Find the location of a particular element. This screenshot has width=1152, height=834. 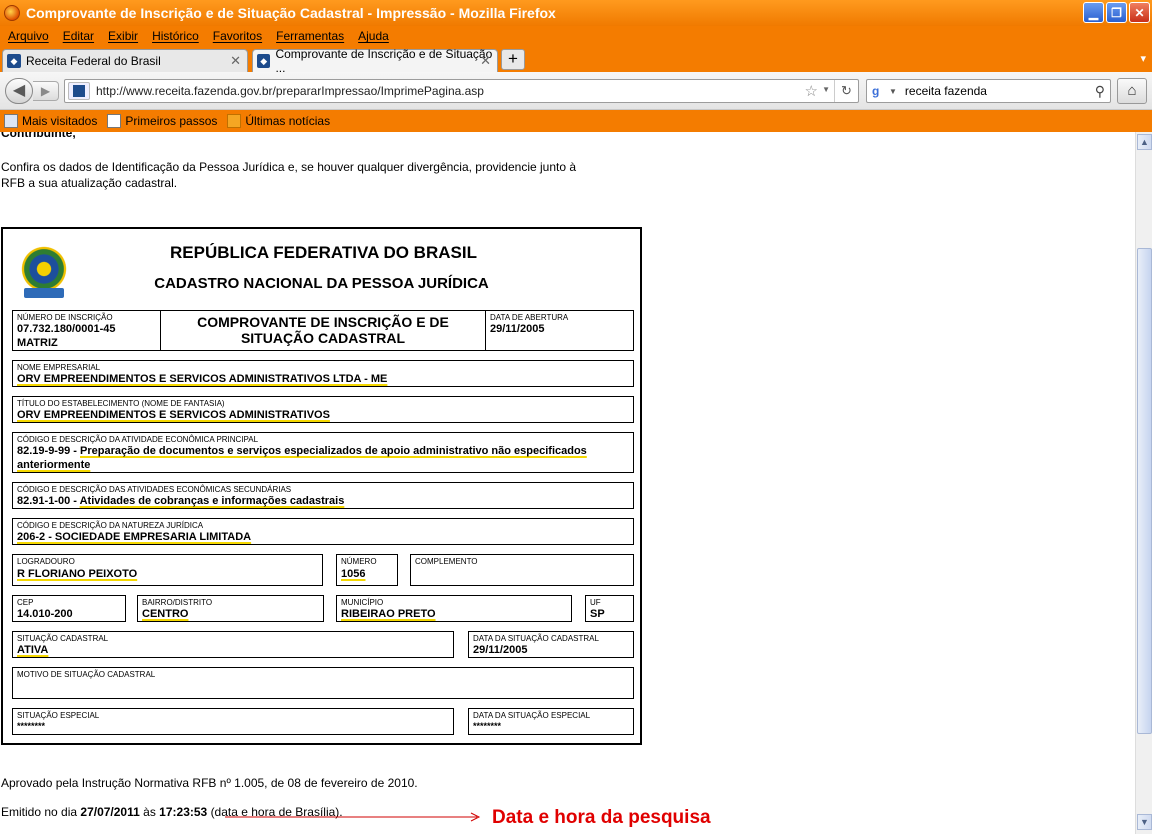

bookmark-ultimas-noticias: Últimas notícias is located at coordinates (278, 121).